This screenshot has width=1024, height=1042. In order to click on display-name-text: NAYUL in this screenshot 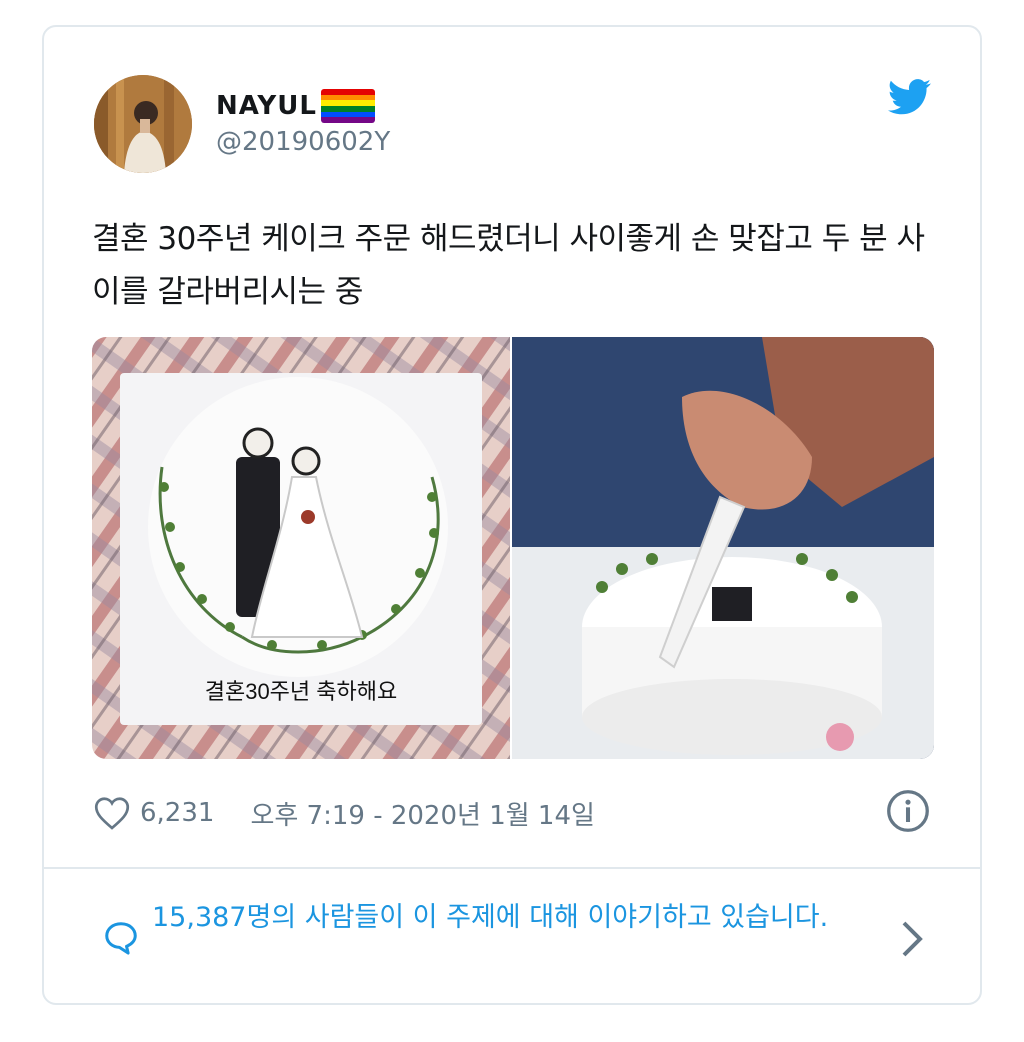, I will do `click(266, 106)`.